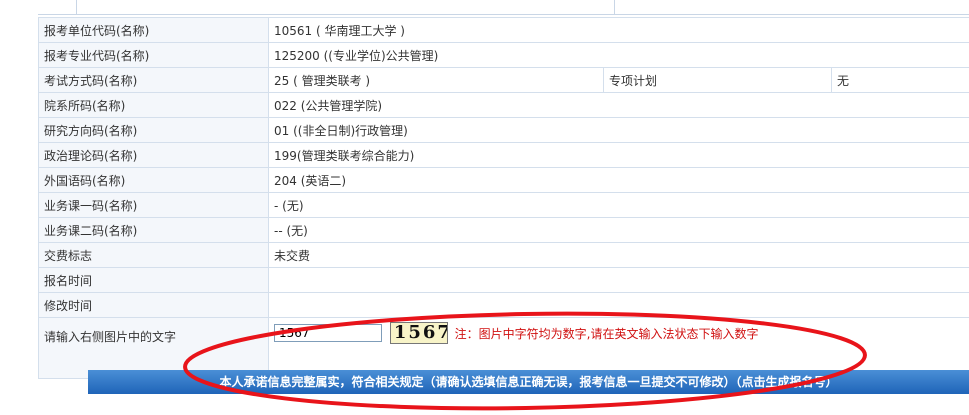 The width and height of the screenshot is (969, 415). I want to click on field-label: 修改时间, so click(153, 305).